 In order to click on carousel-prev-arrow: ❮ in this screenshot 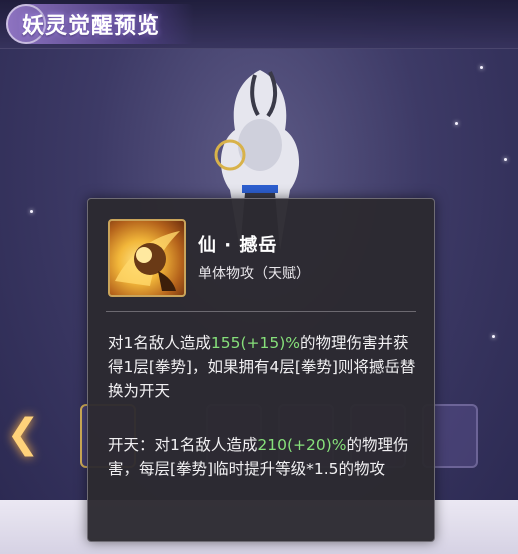, I will do `click(23, 434)`.